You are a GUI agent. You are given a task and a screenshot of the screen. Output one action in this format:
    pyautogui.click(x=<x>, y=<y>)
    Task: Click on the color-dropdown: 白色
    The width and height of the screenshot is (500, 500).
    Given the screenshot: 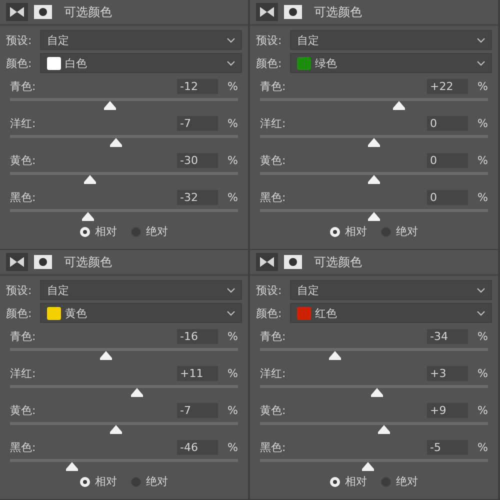 What is the action you would take?
    pyautogui.click(x=141, y=63)
    